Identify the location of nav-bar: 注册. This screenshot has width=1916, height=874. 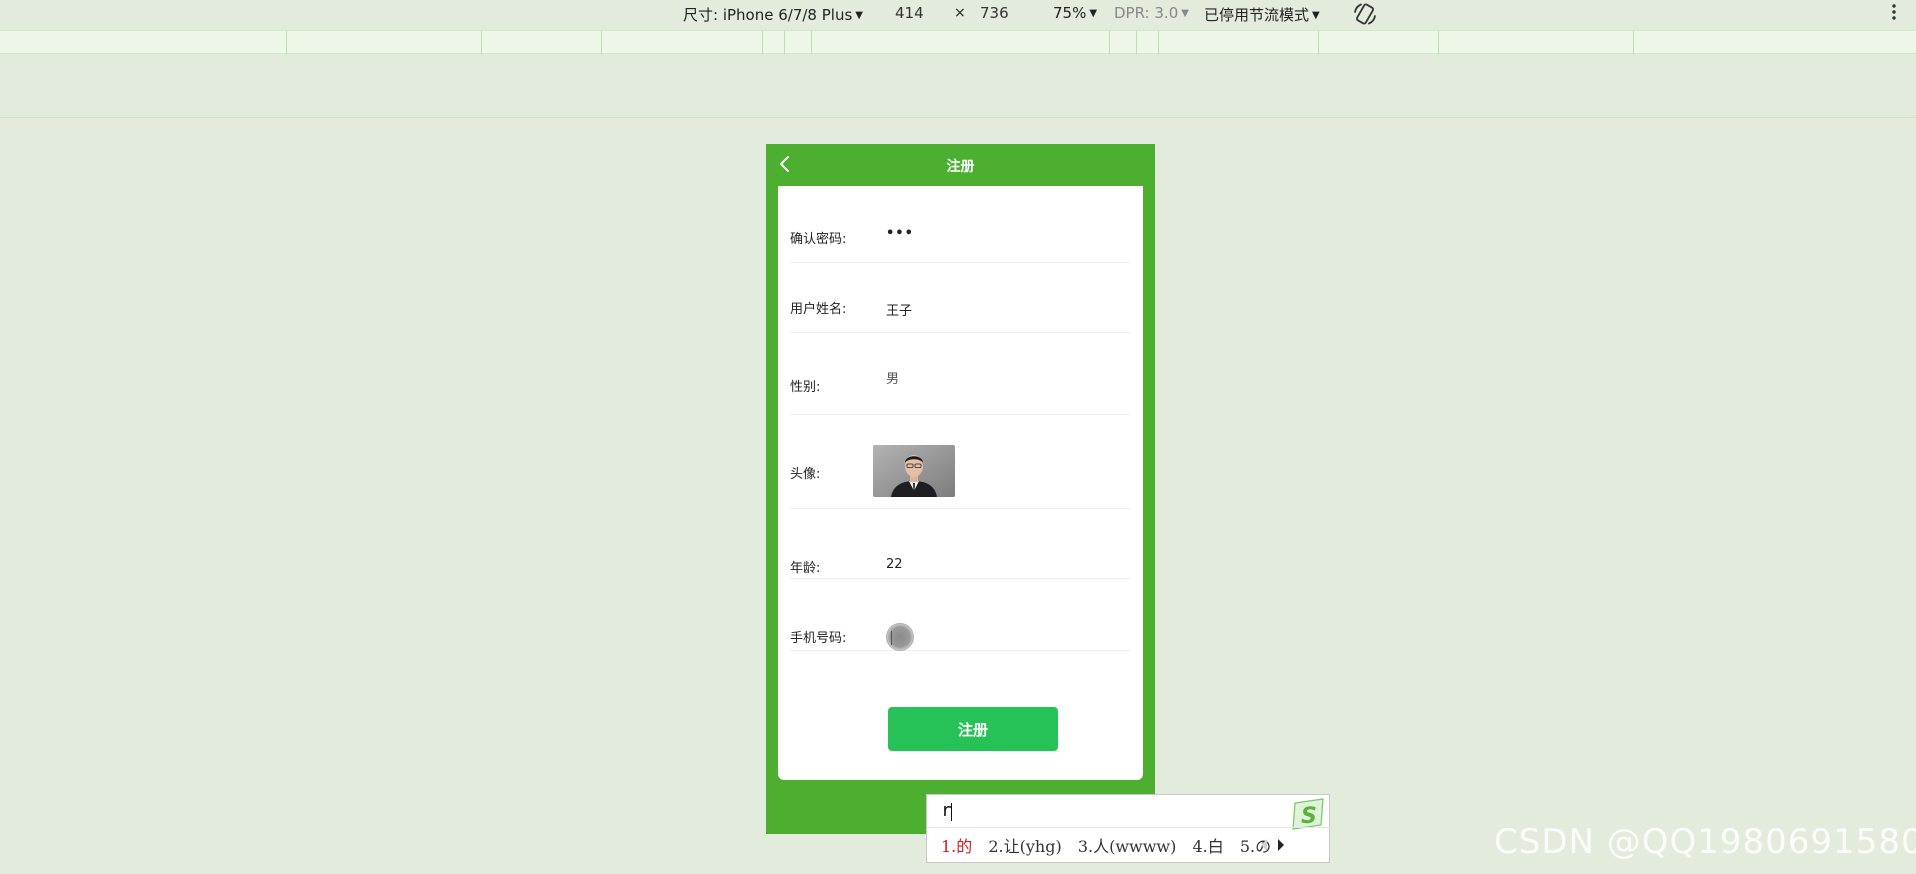
(960, 165).